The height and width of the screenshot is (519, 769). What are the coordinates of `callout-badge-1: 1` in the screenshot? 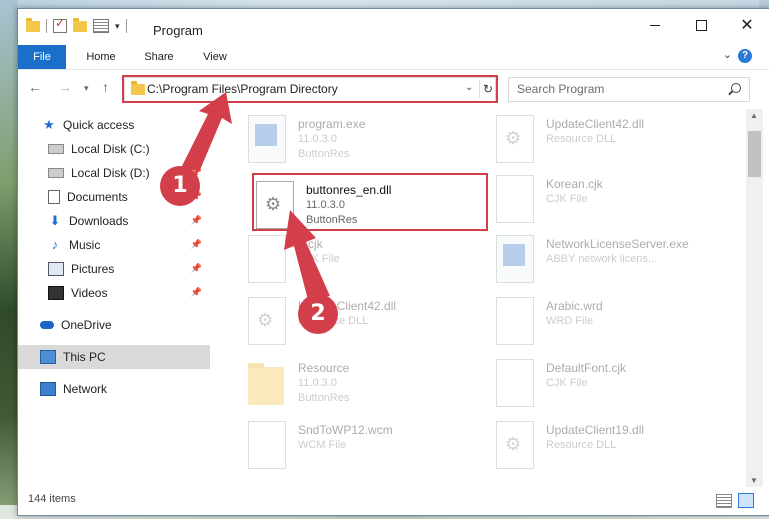 It's located at (180, 186).